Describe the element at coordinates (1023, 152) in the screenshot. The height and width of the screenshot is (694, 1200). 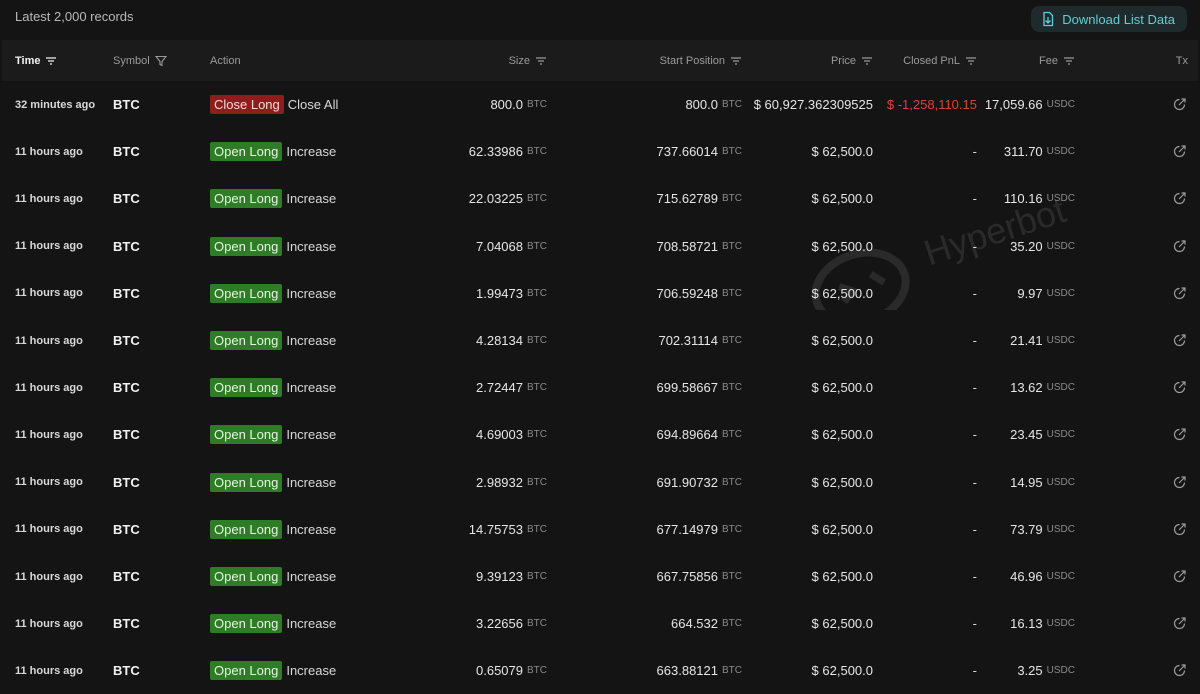
I see `fee-value: 311.70` at that location.